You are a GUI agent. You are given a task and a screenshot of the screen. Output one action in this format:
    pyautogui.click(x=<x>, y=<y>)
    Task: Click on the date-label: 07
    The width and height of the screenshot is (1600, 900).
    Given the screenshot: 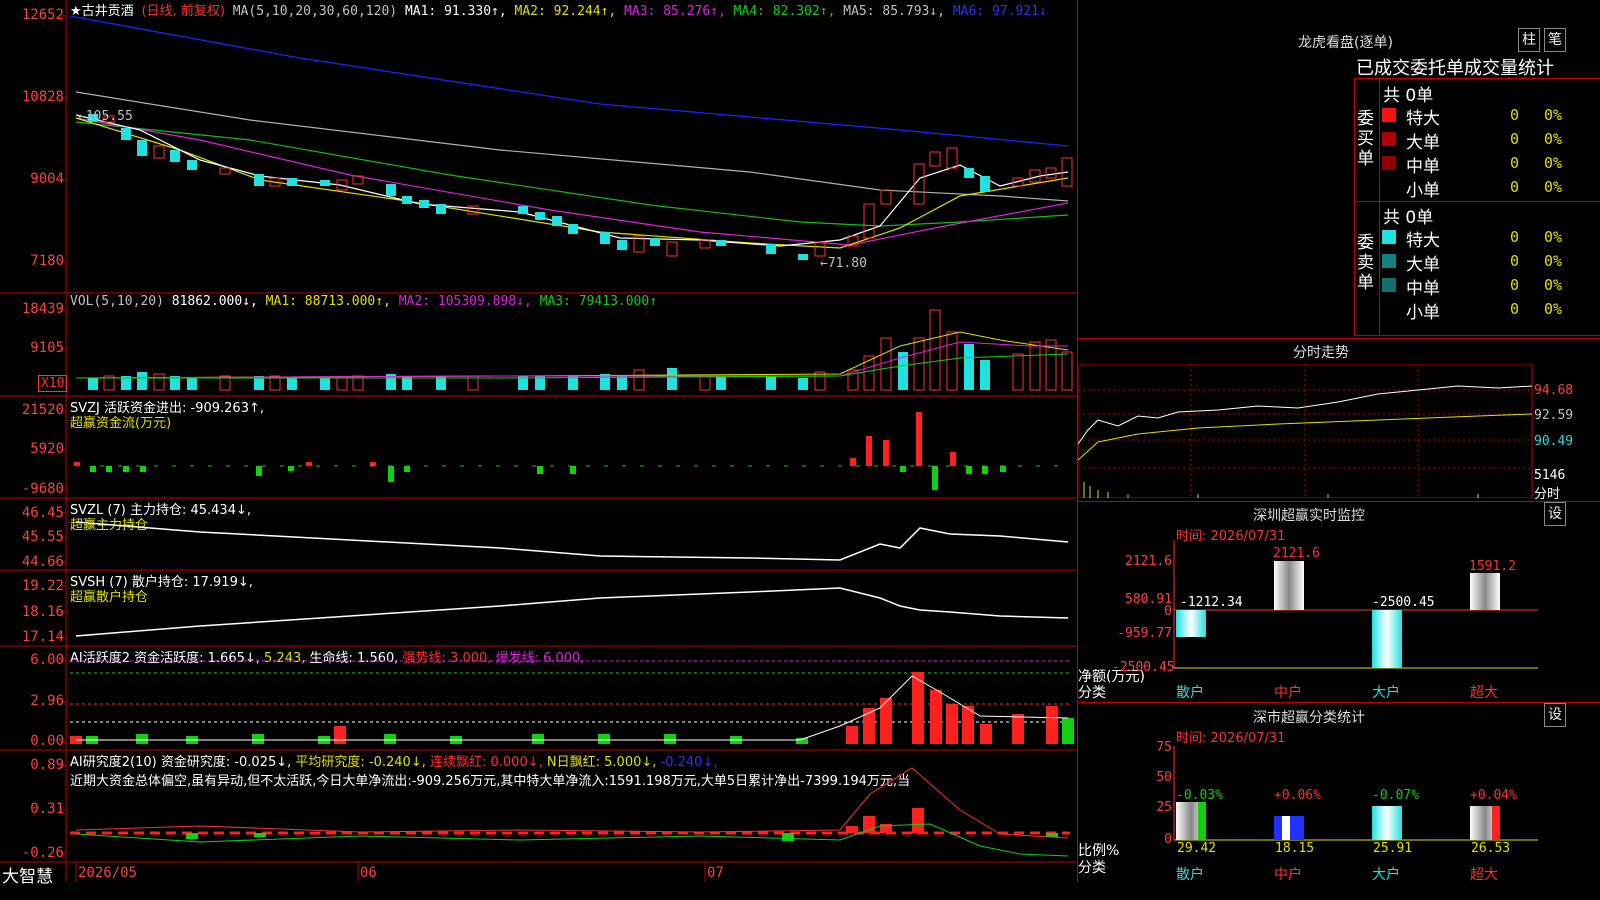 What is the action you would take?
    pyautogui.click(x=715, y=873)
    